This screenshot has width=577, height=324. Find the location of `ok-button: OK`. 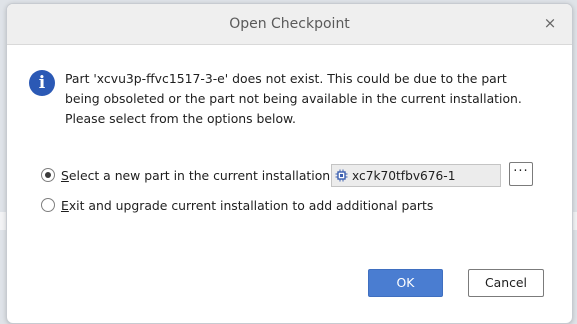

ok-button: OK is located at coordinates (405, 283).